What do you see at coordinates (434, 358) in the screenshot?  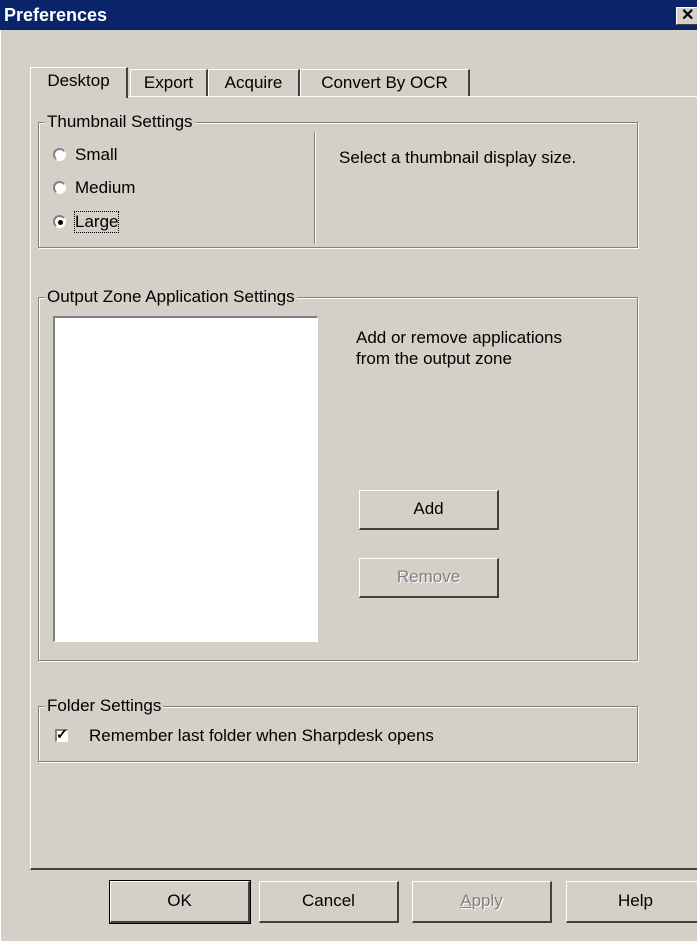 I see `output-zone-description-line2: from the output zone` at bounding box center [434, 358].